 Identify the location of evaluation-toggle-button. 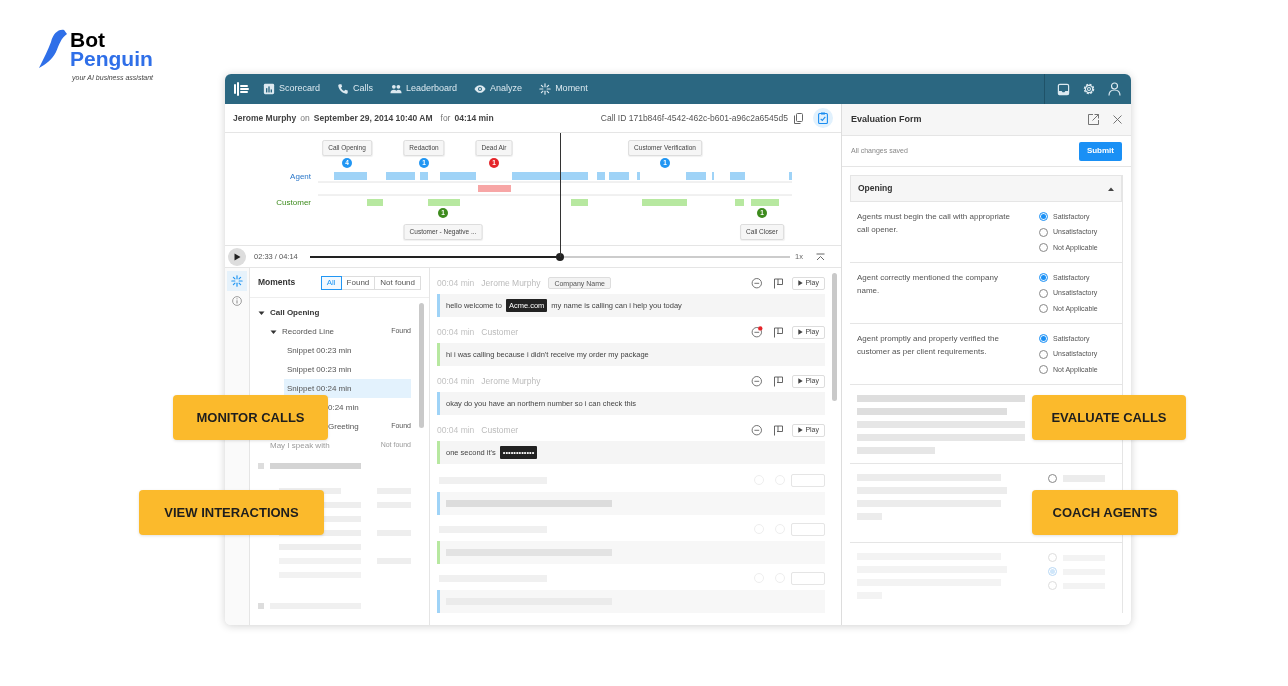
(823, 118).